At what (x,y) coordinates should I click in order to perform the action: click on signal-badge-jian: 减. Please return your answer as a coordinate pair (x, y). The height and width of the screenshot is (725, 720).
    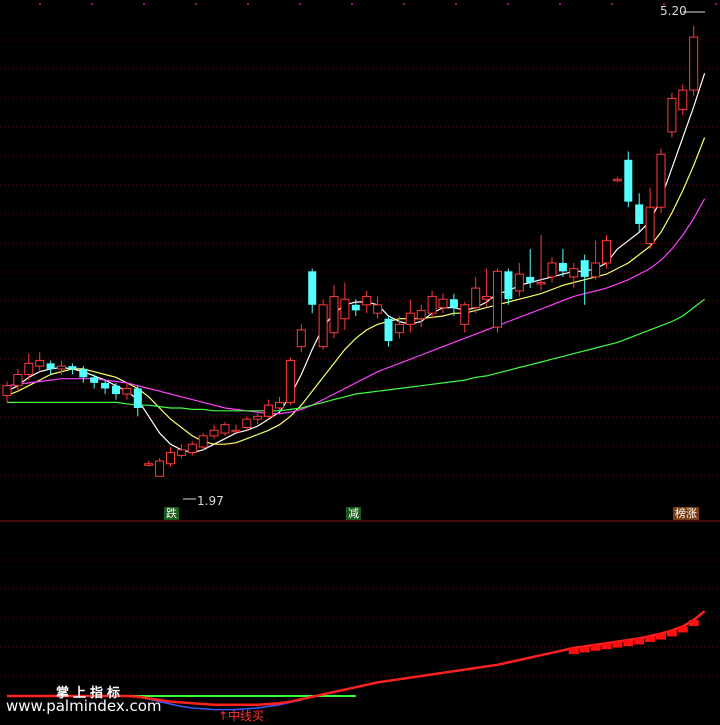
    Looking at the image, I should click on (353, 513).